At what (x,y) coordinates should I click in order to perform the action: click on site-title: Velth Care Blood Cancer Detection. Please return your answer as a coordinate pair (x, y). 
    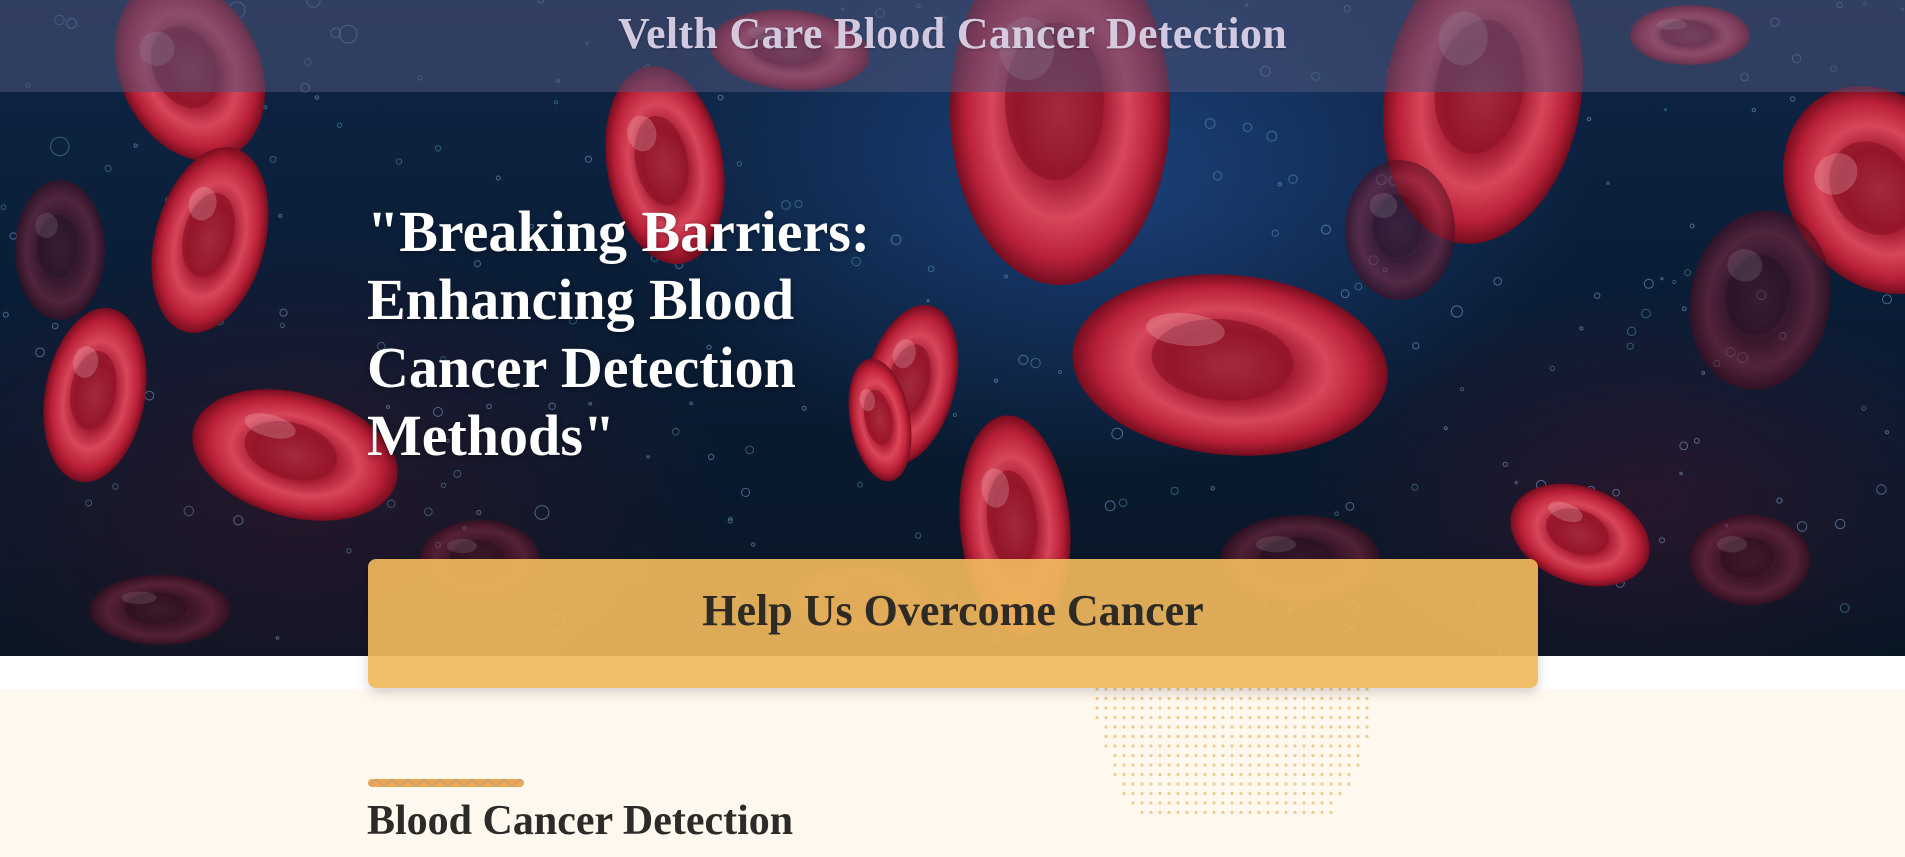
    Looking at the image, I should click on (952, 33).